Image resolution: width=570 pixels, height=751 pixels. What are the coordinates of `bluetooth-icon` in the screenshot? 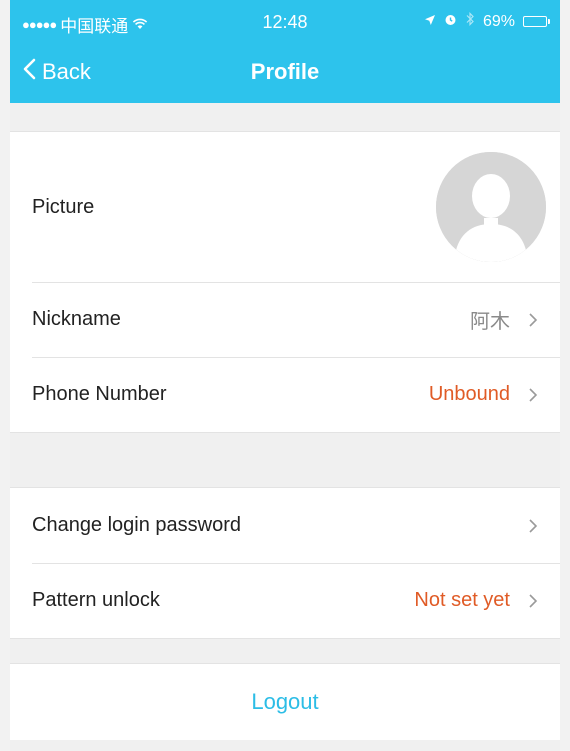 It's located at (470, 21).